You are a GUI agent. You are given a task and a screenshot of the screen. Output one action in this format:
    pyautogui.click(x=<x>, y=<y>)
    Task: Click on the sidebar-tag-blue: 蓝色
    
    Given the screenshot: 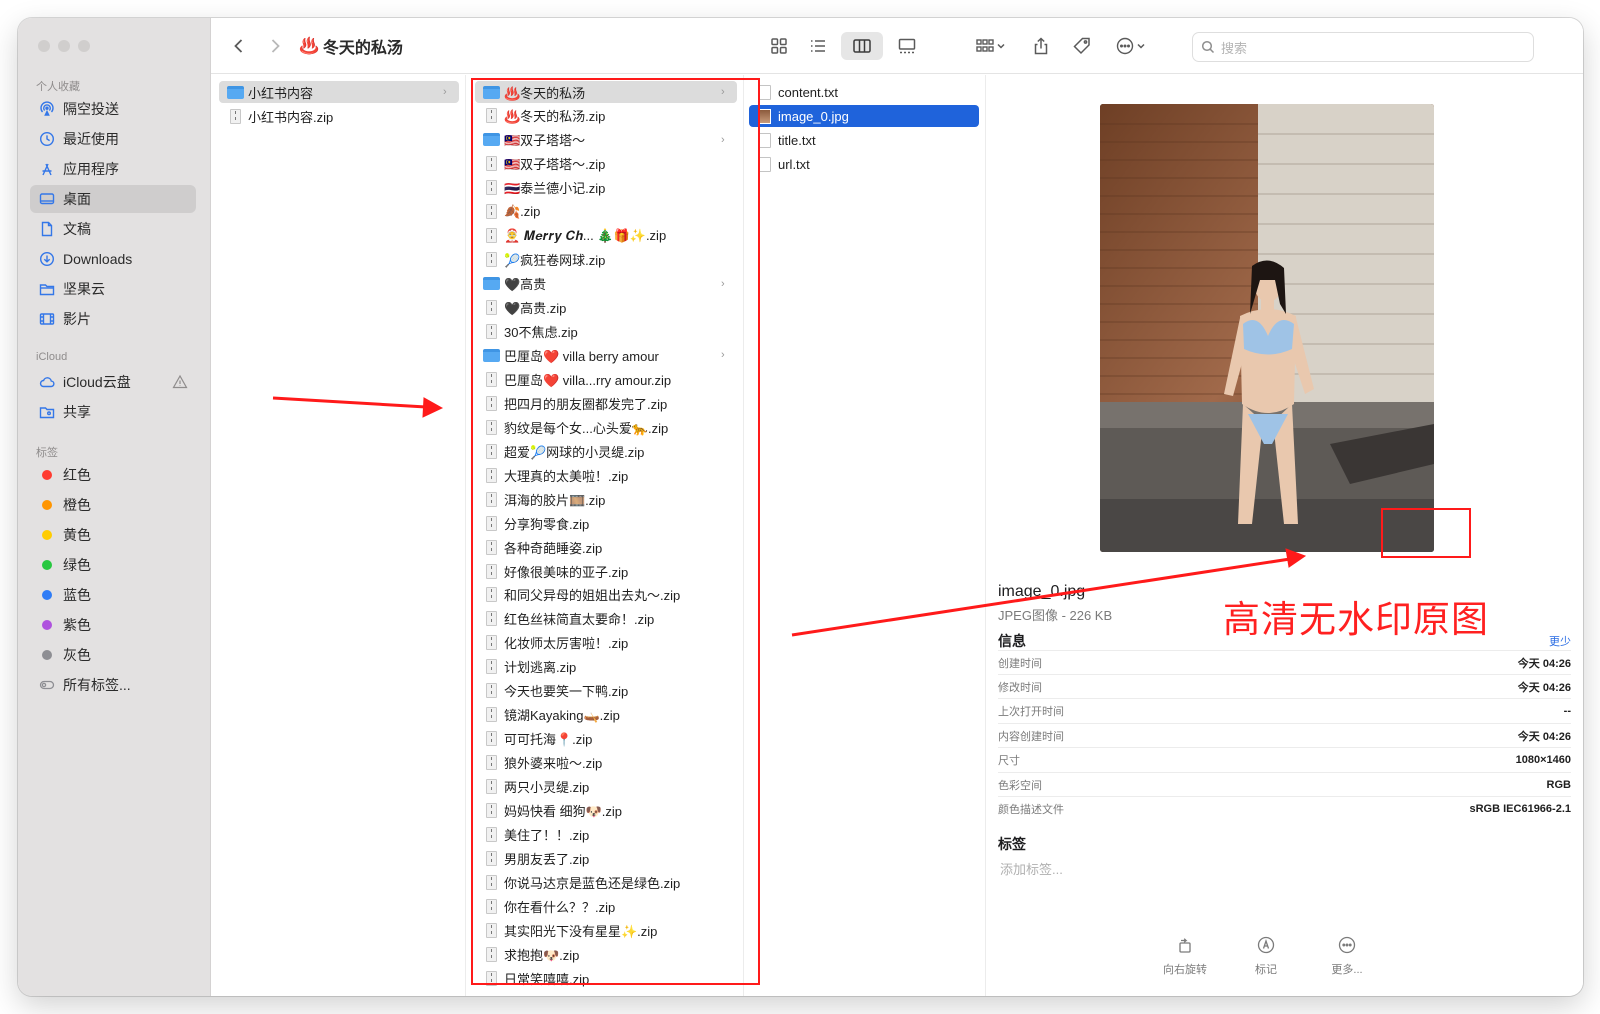 What is the action you would take?
    pyautogui.click(x=113, y=595)
    